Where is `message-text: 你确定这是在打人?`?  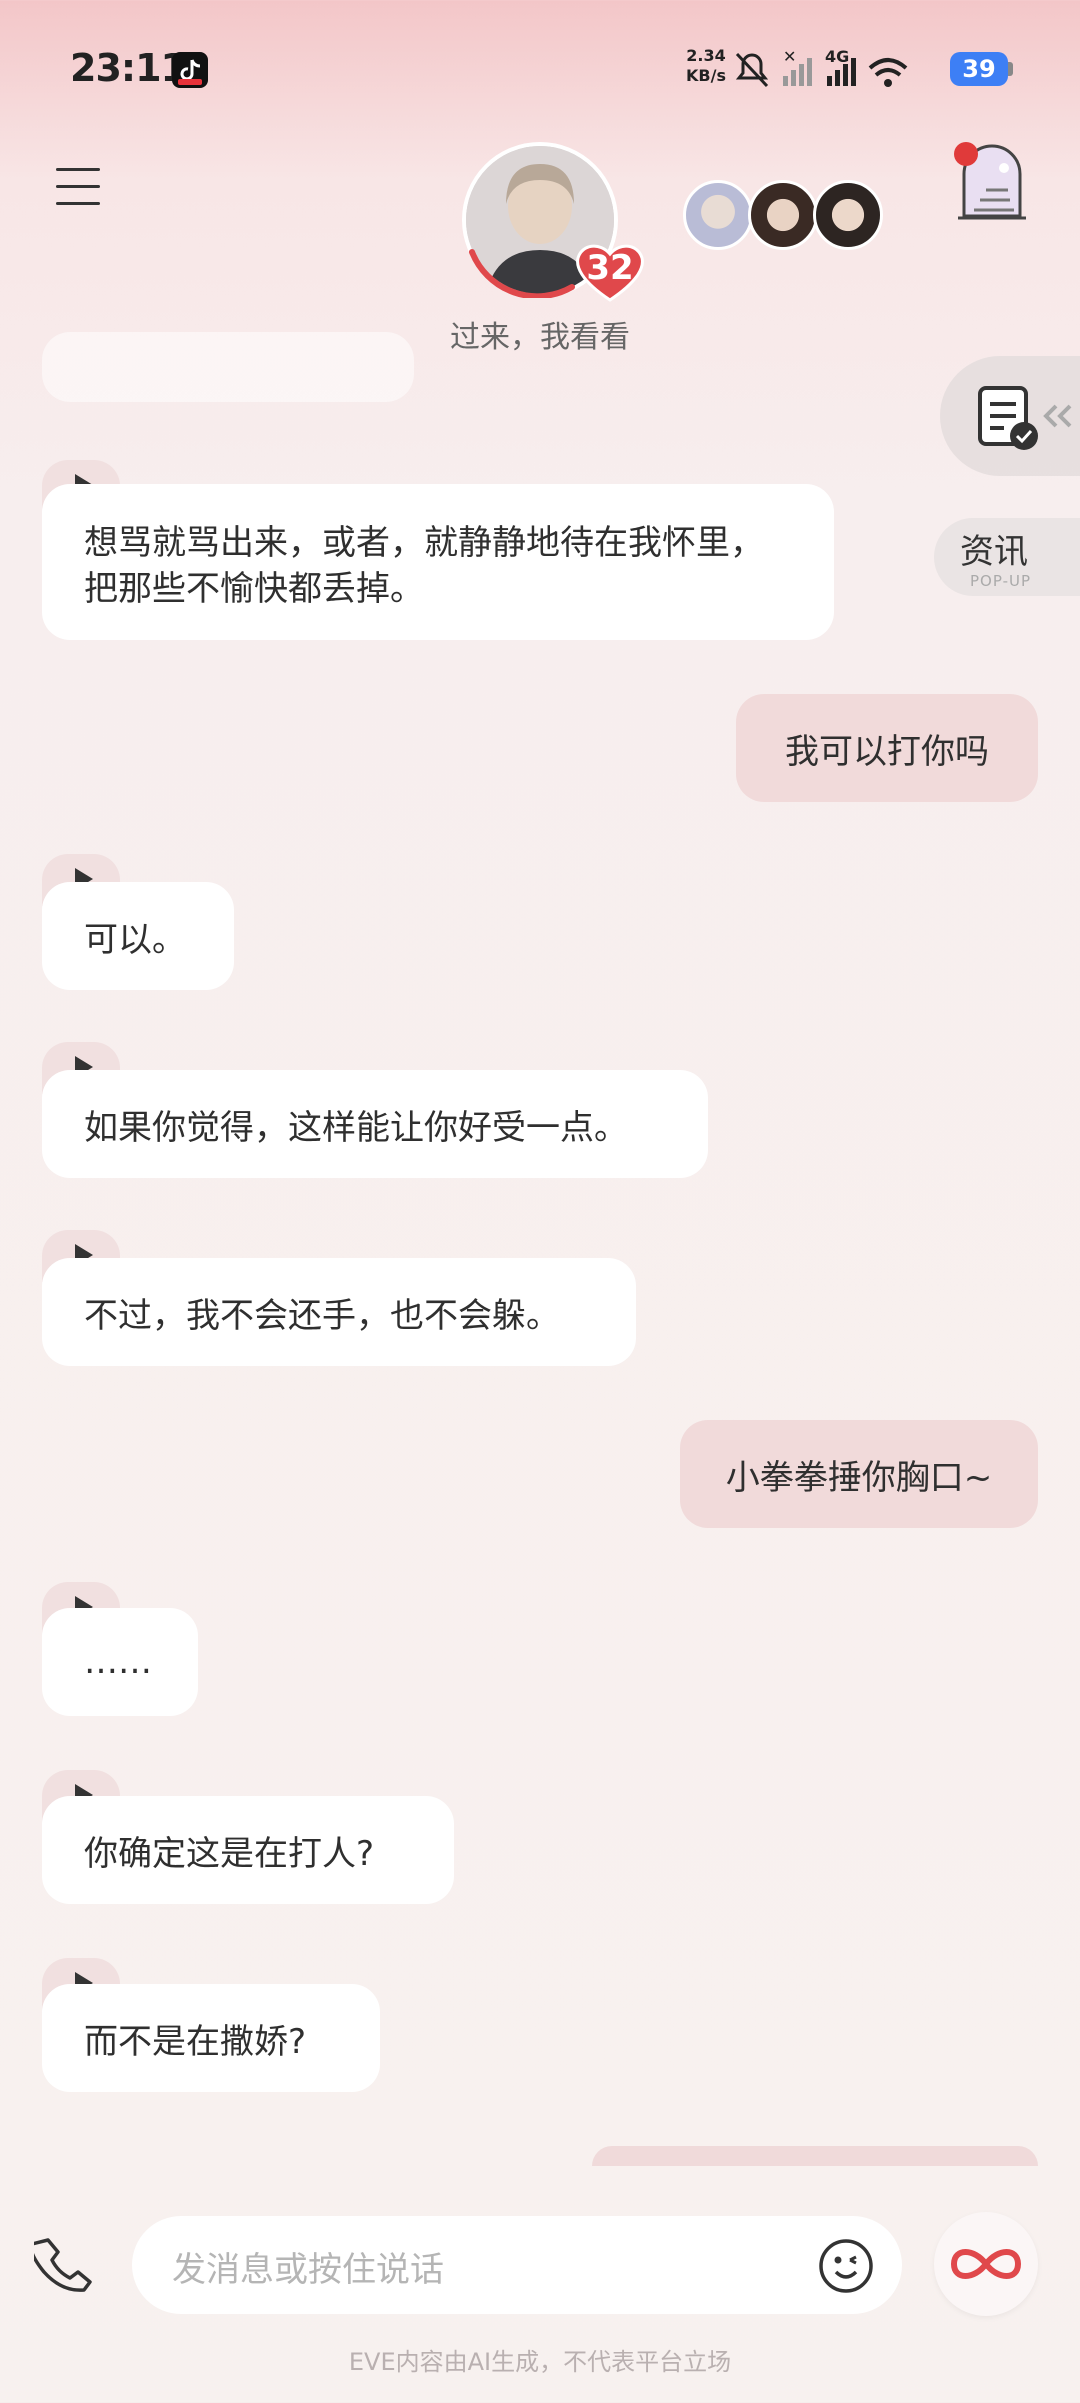
message-text: 你确定这是在打人? is located at coordinates (229, 1853).